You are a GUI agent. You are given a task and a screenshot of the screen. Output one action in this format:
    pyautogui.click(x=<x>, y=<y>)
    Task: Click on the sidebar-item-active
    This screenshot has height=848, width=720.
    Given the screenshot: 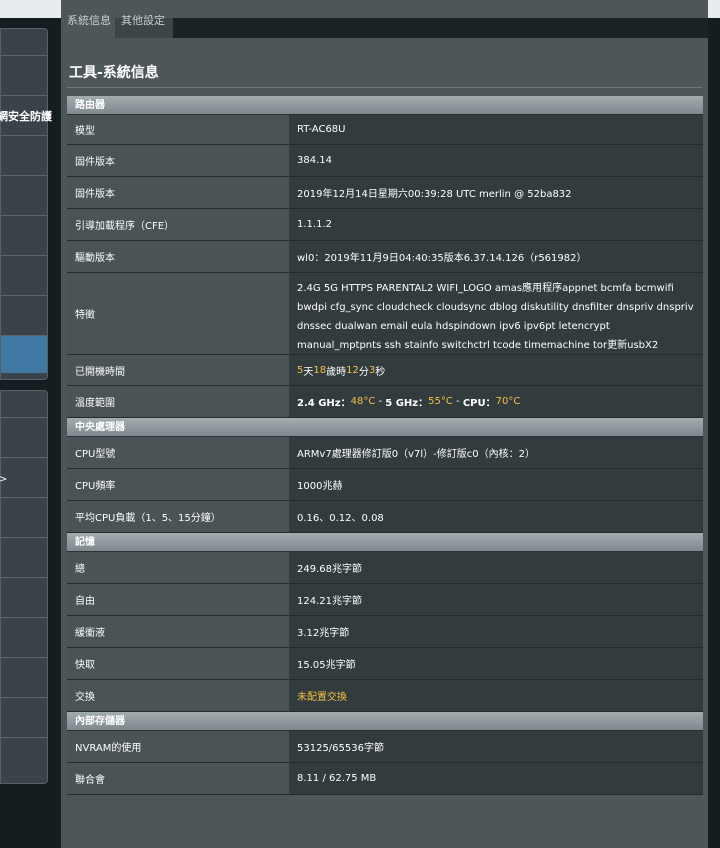 What is the action you would take?
    pyautogui.click(x=24, y=354)
    